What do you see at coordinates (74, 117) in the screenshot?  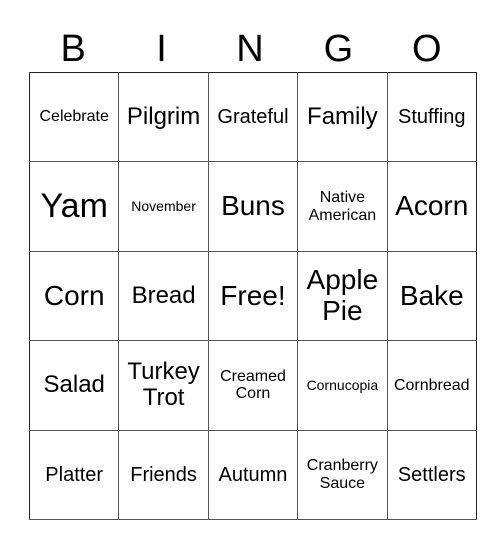 I see `bingo-cell: Celebrate` at bounding box center [74, 117].